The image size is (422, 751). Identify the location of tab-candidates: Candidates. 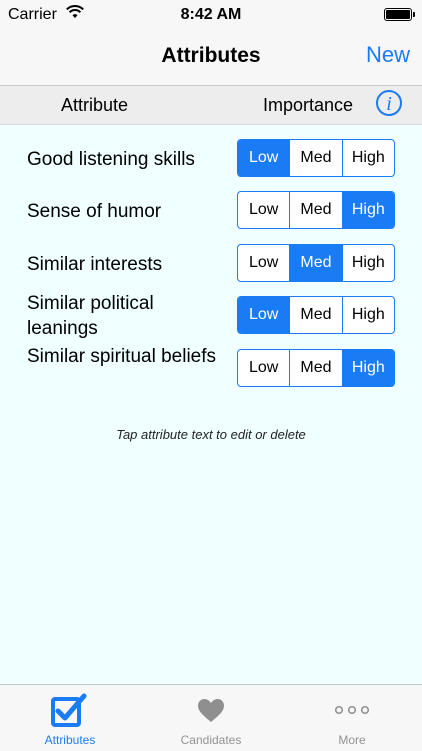
(211, 718).